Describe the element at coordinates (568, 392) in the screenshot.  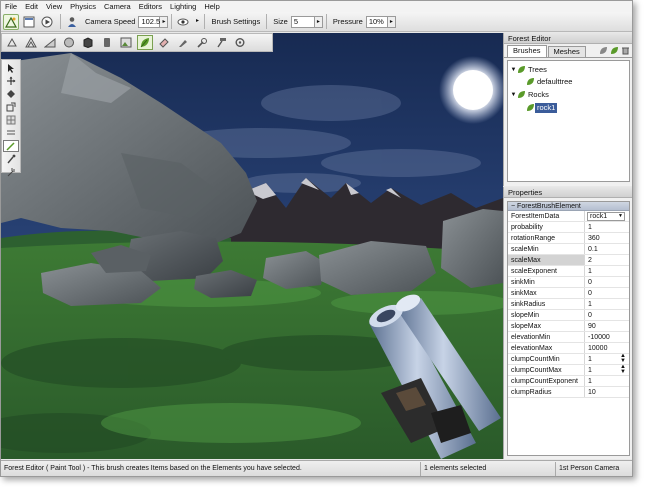
I see `property-row-clumpRadius: clumpRadius 10` at that location.